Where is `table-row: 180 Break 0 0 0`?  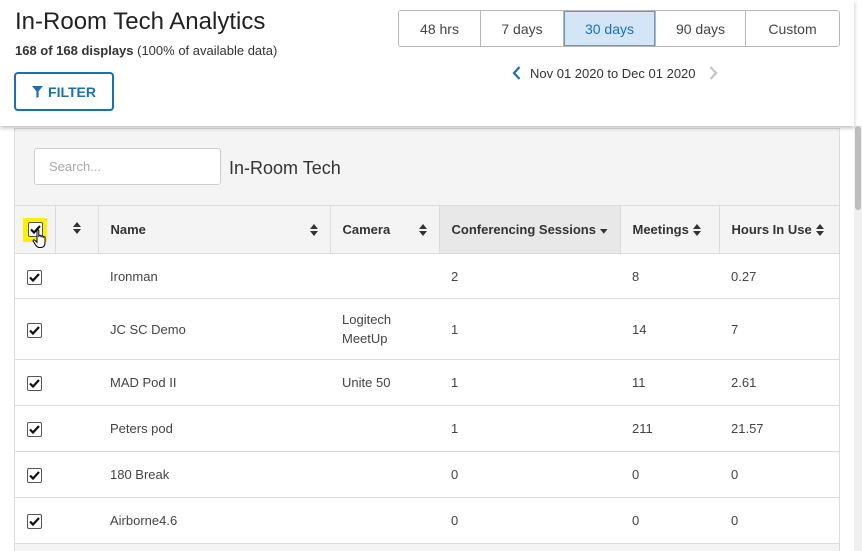
table-row: 180 Break 0 0 0 is located at coordinates (427, 475).